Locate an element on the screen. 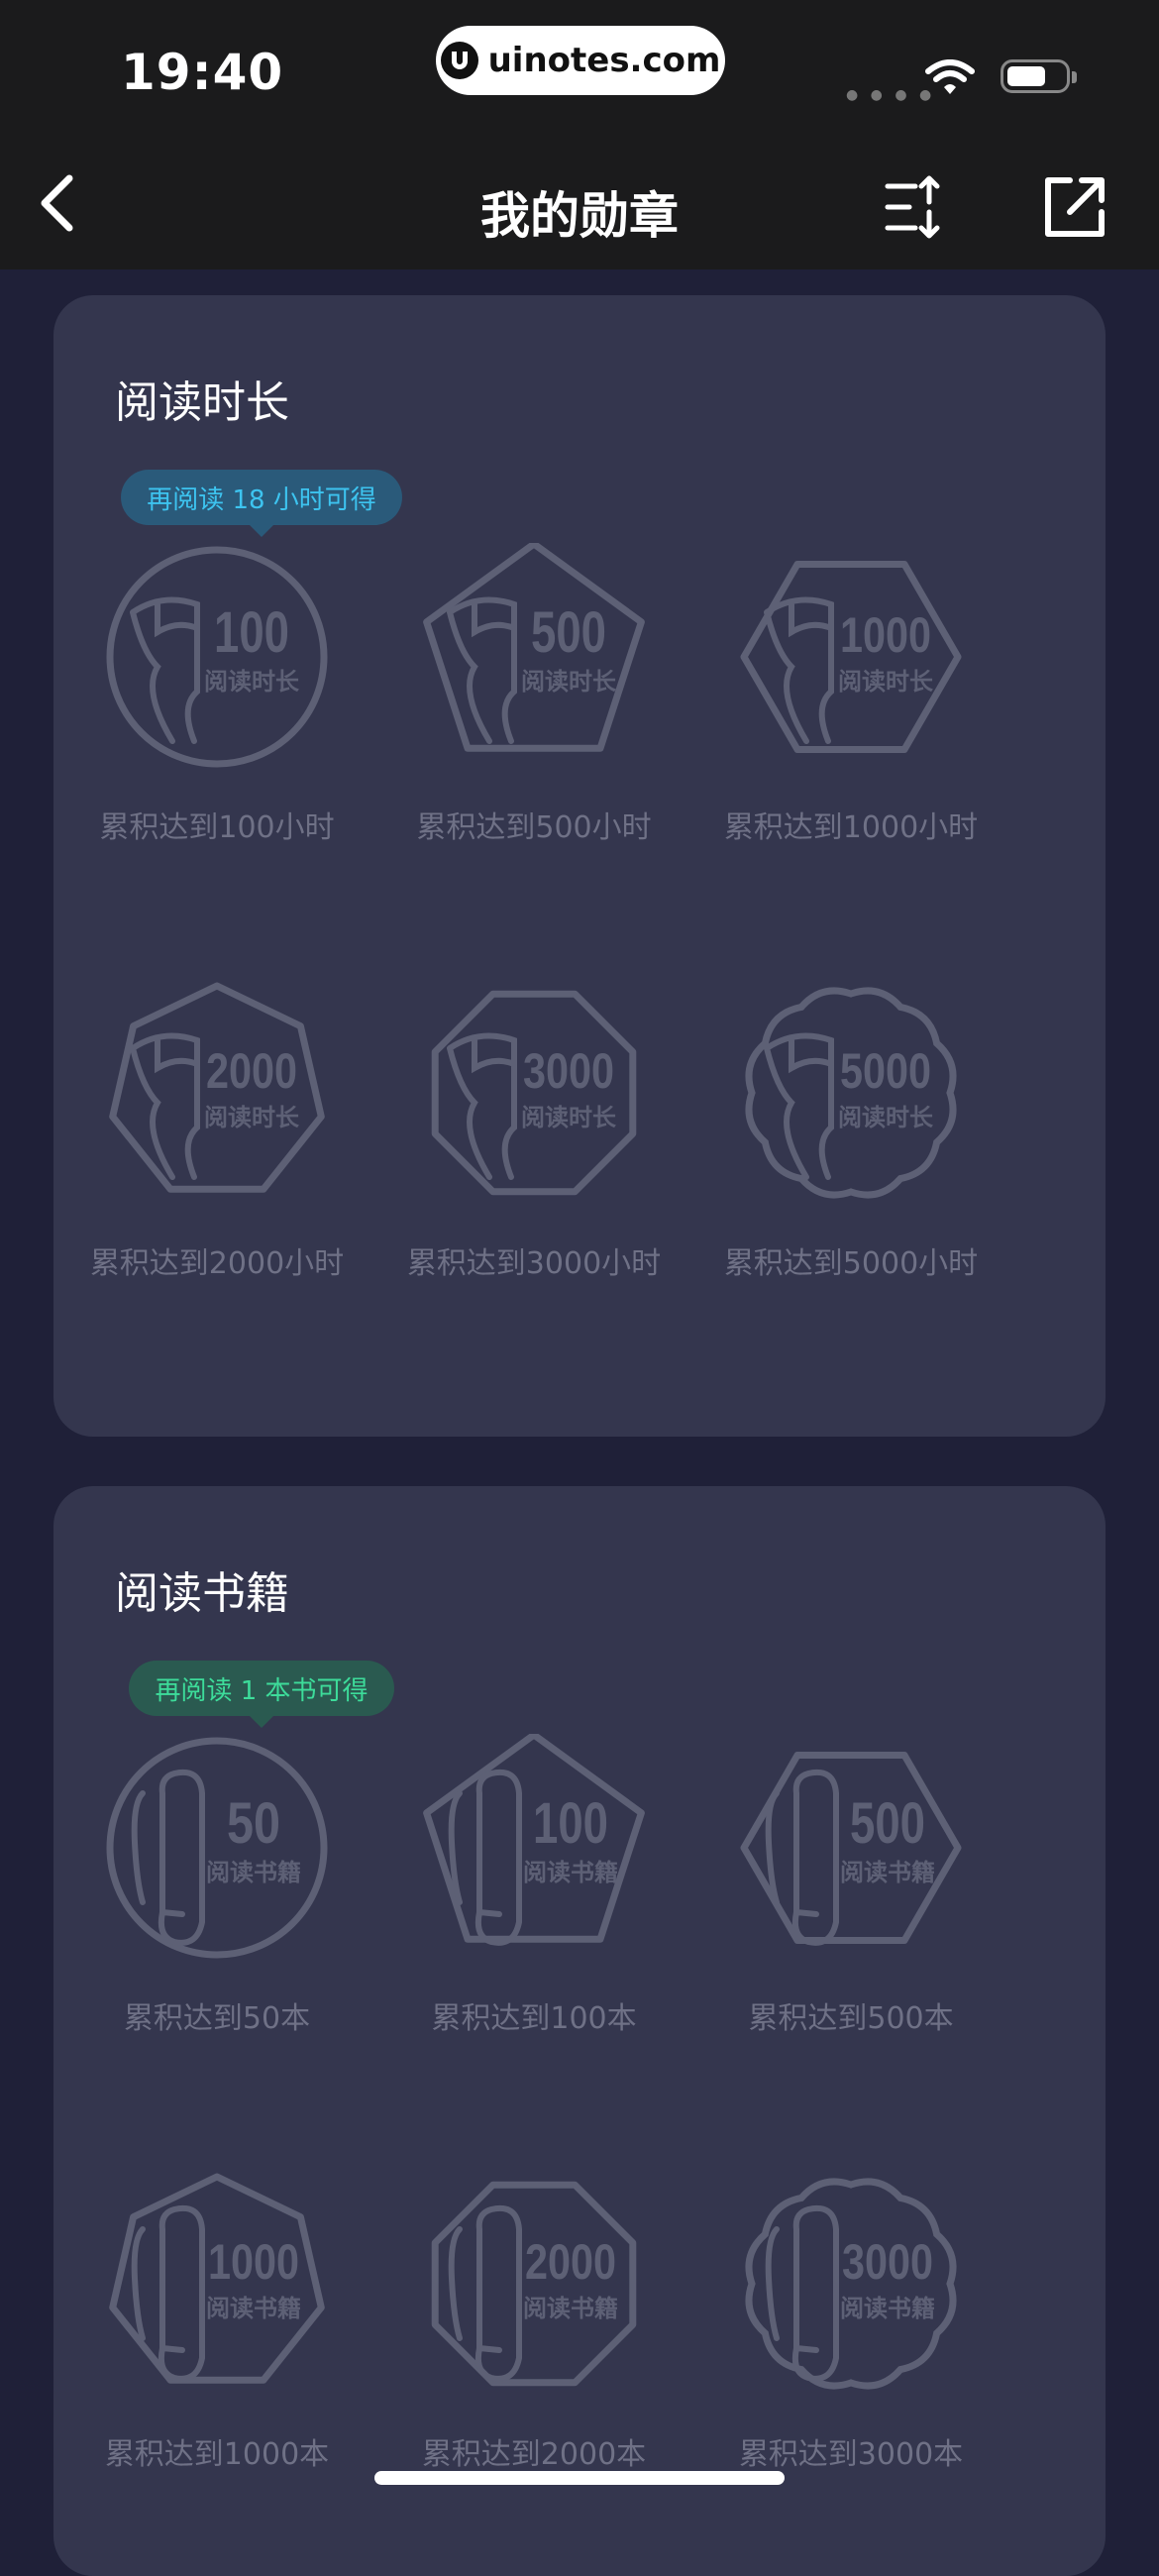 The height and width of the screenshot is (2576, 1159). badge-label: 累积达到3000小时 is located at coordinates (534, 1264).